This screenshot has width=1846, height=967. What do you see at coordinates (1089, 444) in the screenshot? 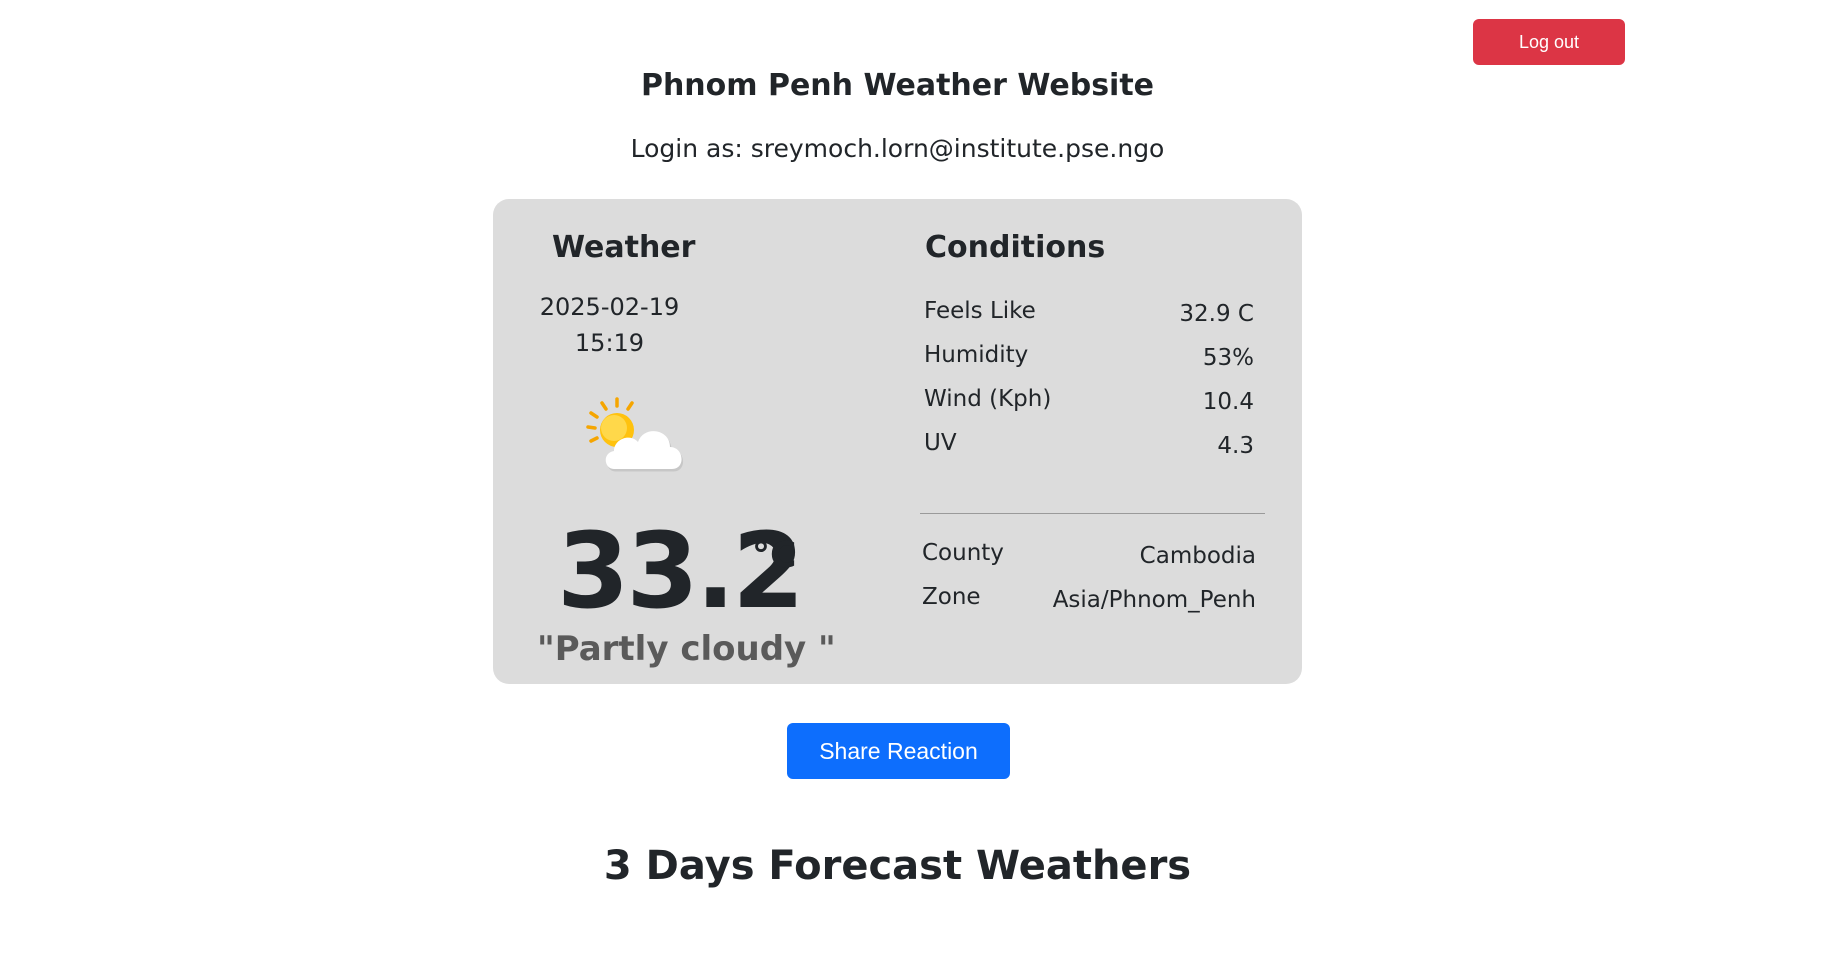
I see `condition-row-uv: UV 4.3` at bounding box center [1089, 444].